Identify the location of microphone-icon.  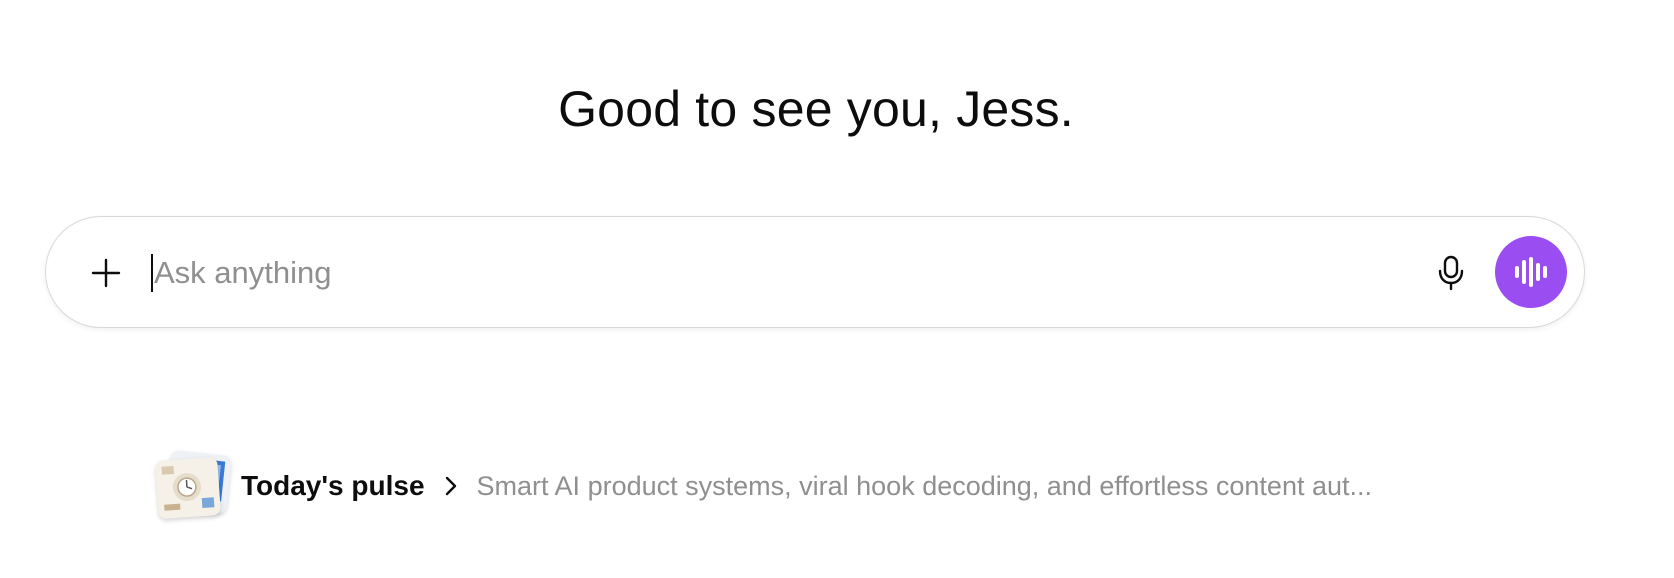
(1451, 273).